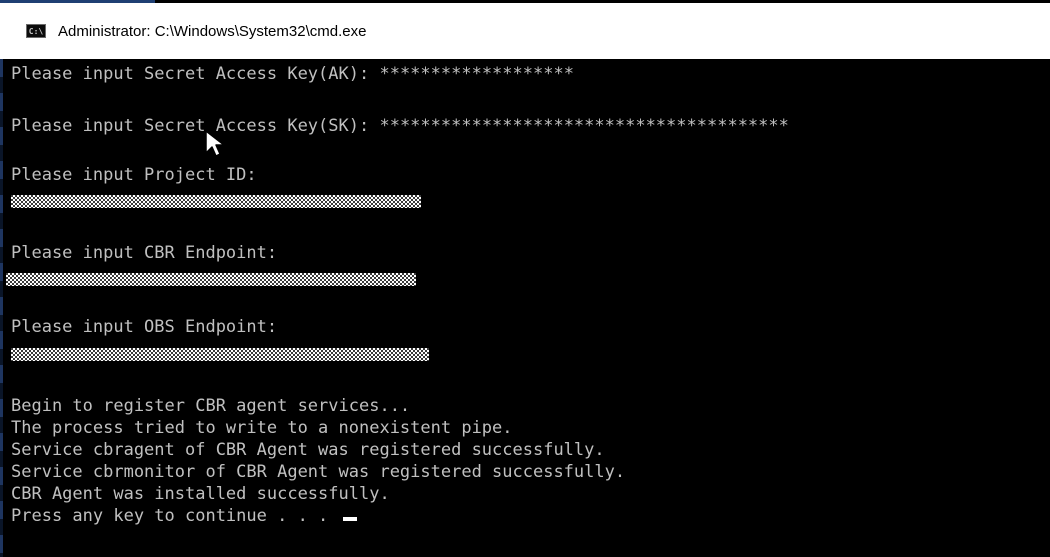  Describe the element at coordinates (220, 354) in the screenshot. I see `obs-endpoint-redacted` at that location.